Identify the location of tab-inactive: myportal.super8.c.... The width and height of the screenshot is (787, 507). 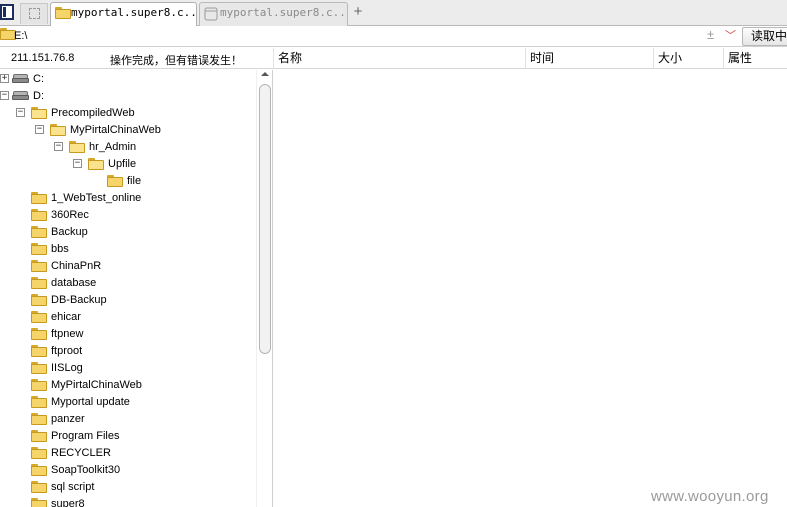
(273, 14).